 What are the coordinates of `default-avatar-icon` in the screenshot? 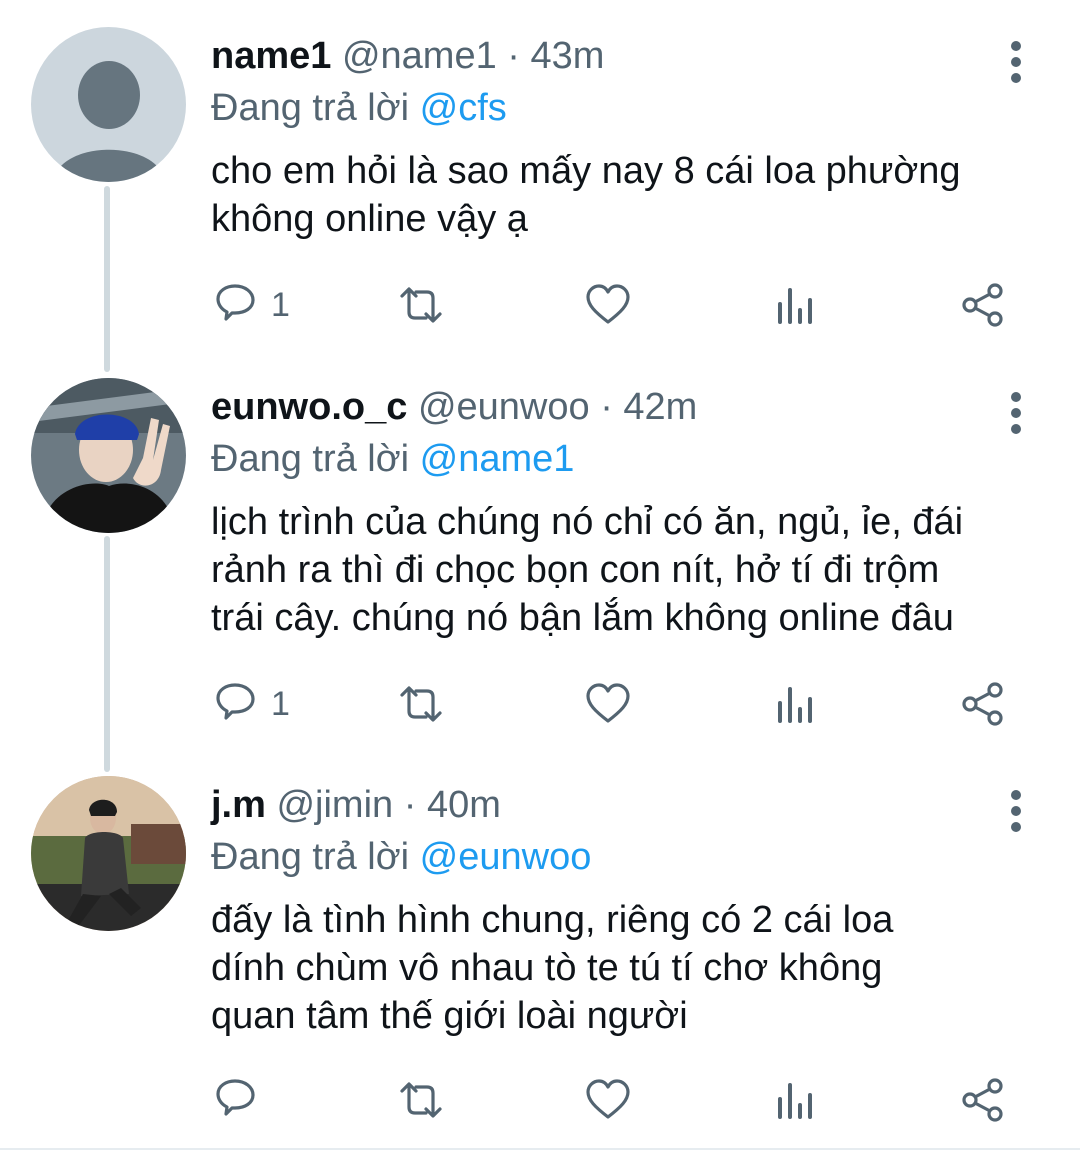 It's located at (108, 104).